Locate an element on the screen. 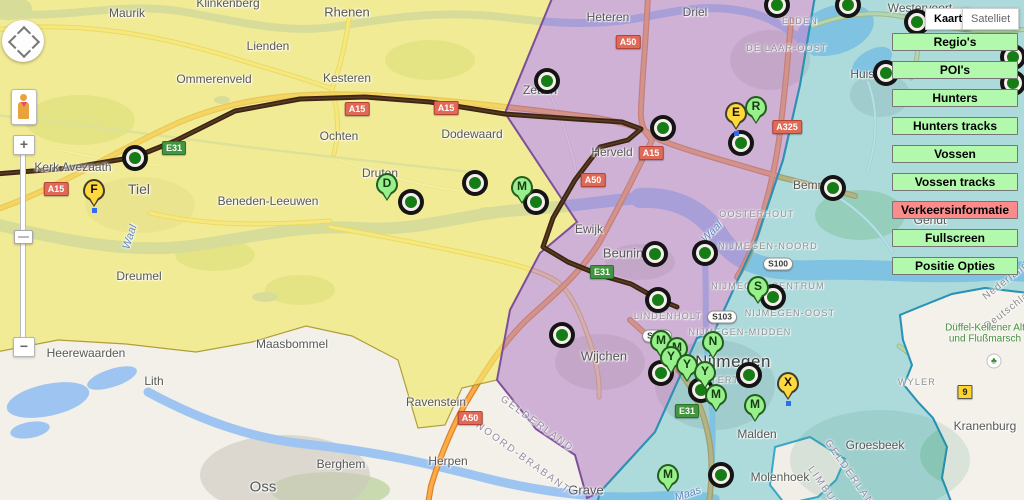  zoom-out-button: − is located at coordinates (24, 347).